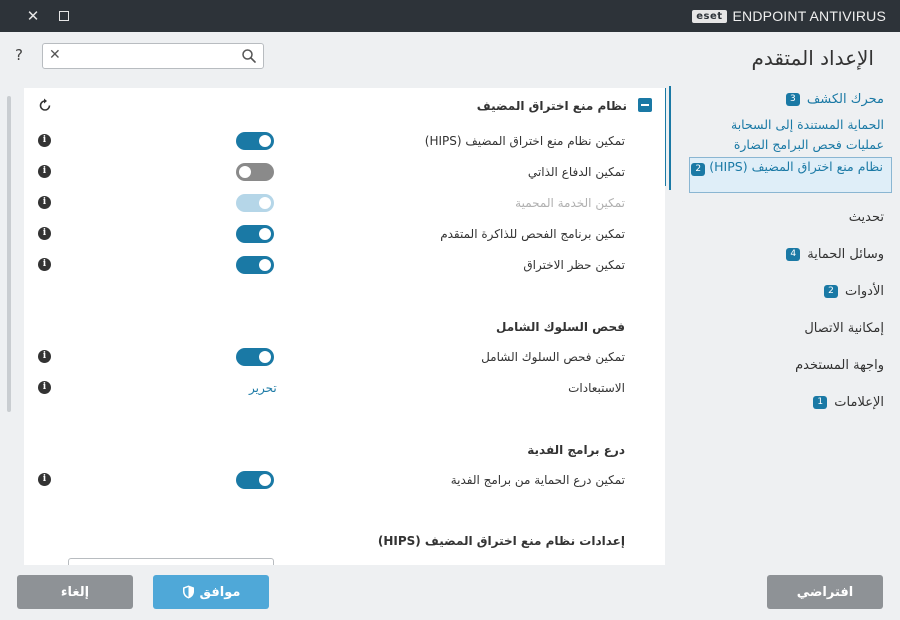  Describe the element at coordinates (19, 55) in the screenshot. I see `help-icon: ?` at that location.